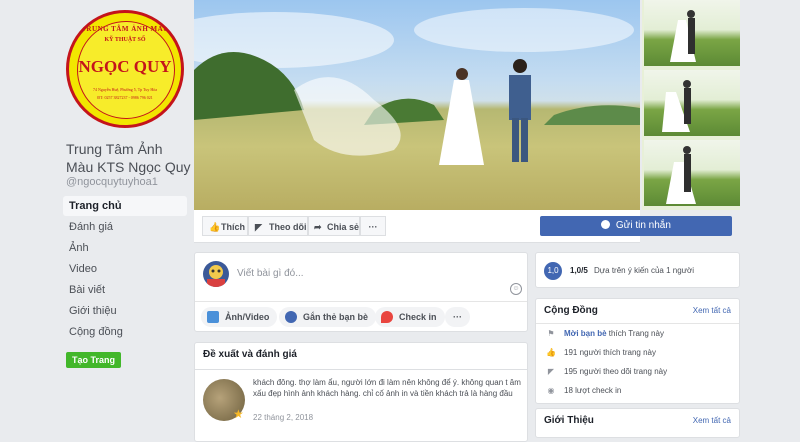  Describe the element at coordinates (569, 420) in the screenshot. I see `intro-title: Giới Thiệu` at that location.